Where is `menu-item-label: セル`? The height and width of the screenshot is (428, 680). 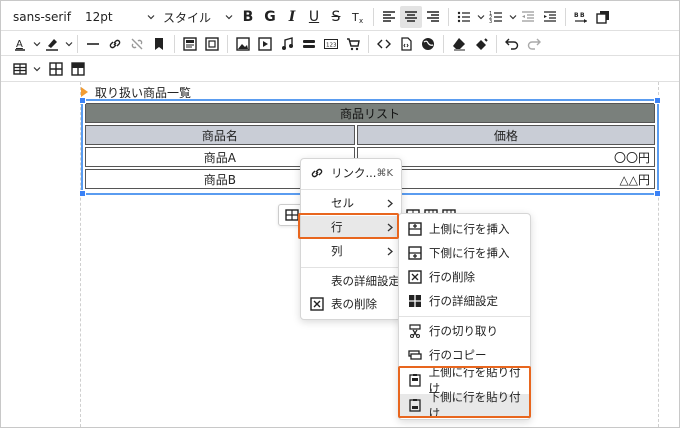
menu-item-label: セル is located at coordinates (342, 203).